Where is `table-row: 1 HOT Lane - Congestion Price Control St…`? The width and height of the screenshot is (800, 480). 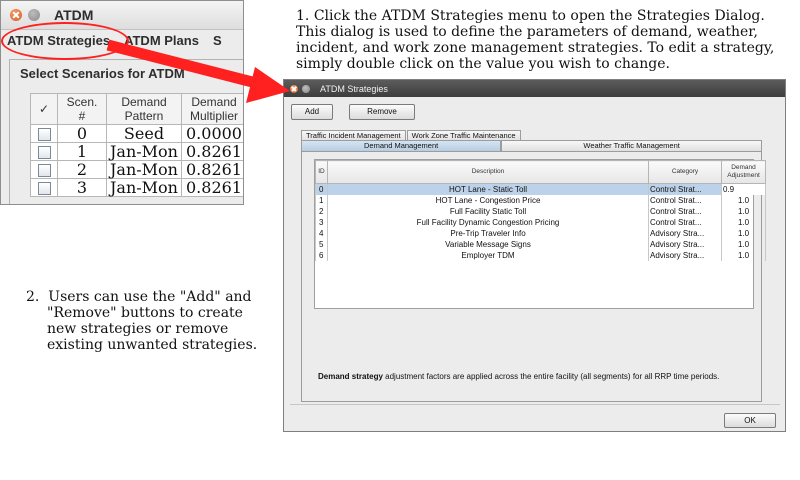 table-row: 1 HOT Lane - Congestion Price Control St… is located at coordinates (540, 200).